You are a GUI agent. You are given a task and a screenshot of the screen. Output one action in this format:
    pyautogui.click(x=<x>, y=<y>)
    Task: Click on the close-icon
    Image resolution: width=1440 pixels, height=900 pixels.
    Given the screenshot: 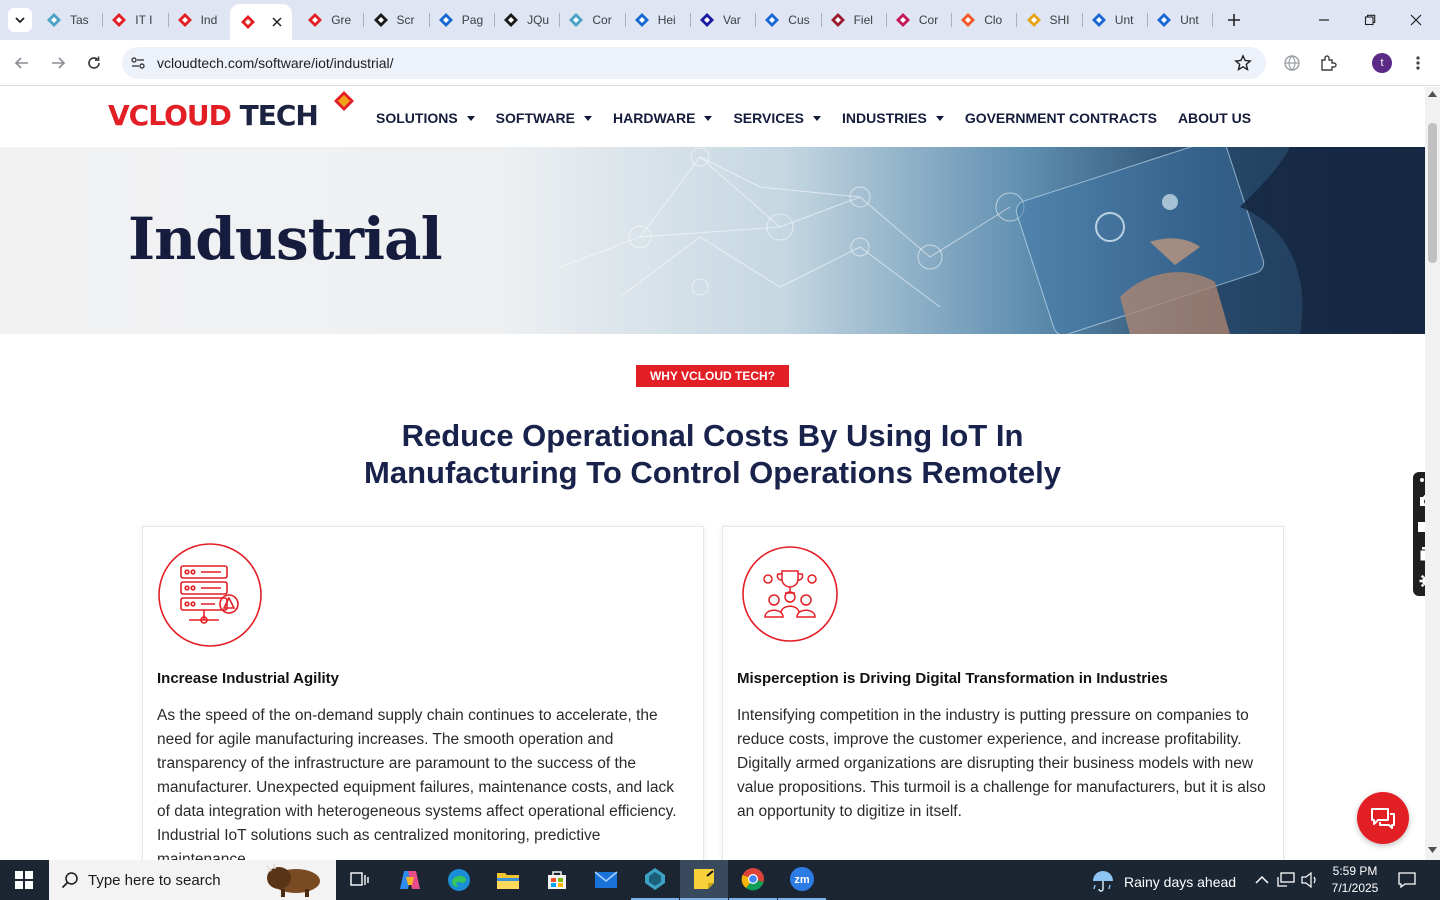 What is the action you would take?
    pyautogui.click(x=1416, y=20)
    